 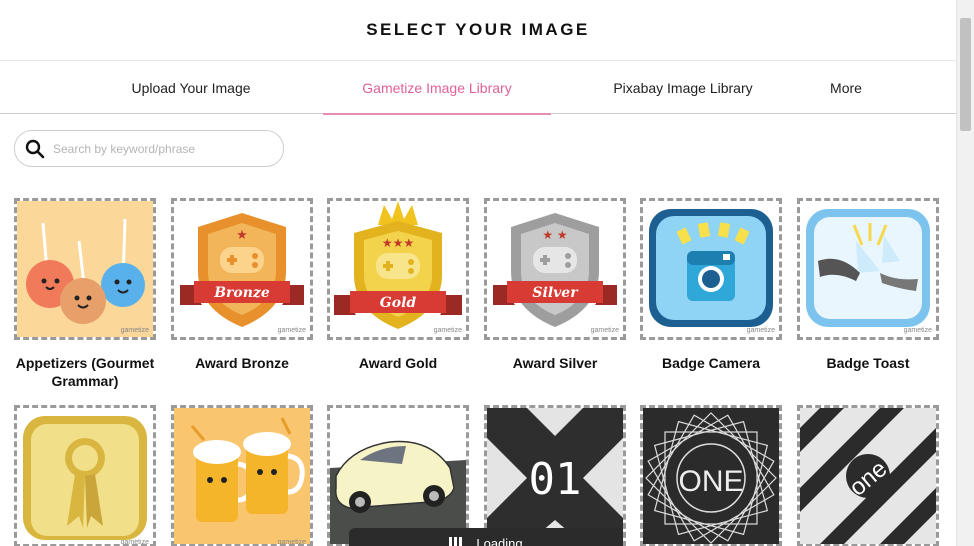 What do you see at coordinates (437, 88) in the screenshot?
I see `tab-gametize-image-library: Gametize Image Library` at bounding box center [437, 88].